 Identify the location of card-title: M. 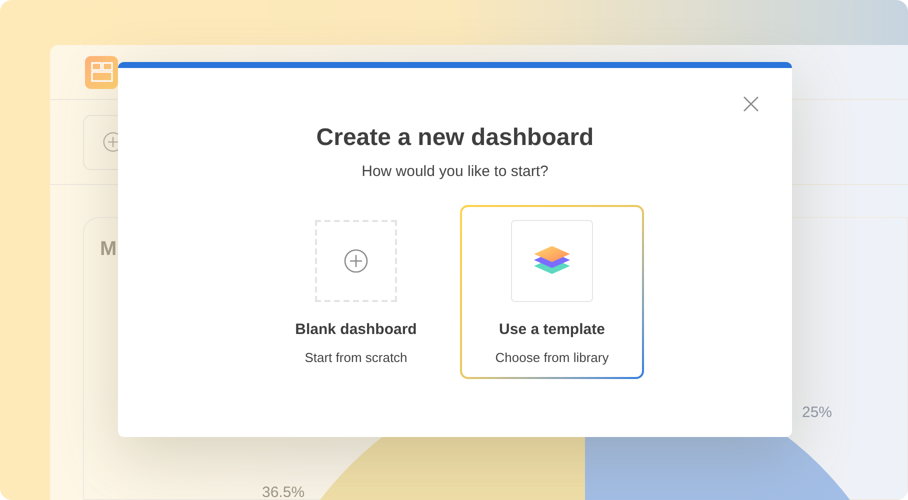
(108, 249).